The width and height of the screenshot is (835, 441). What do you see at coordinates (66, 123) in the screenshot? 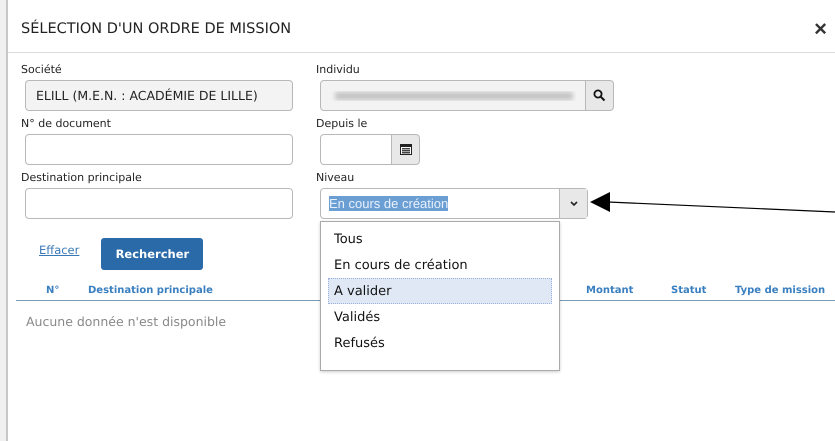
I see `field-label: N° de document` at bounding box center [66, 123].